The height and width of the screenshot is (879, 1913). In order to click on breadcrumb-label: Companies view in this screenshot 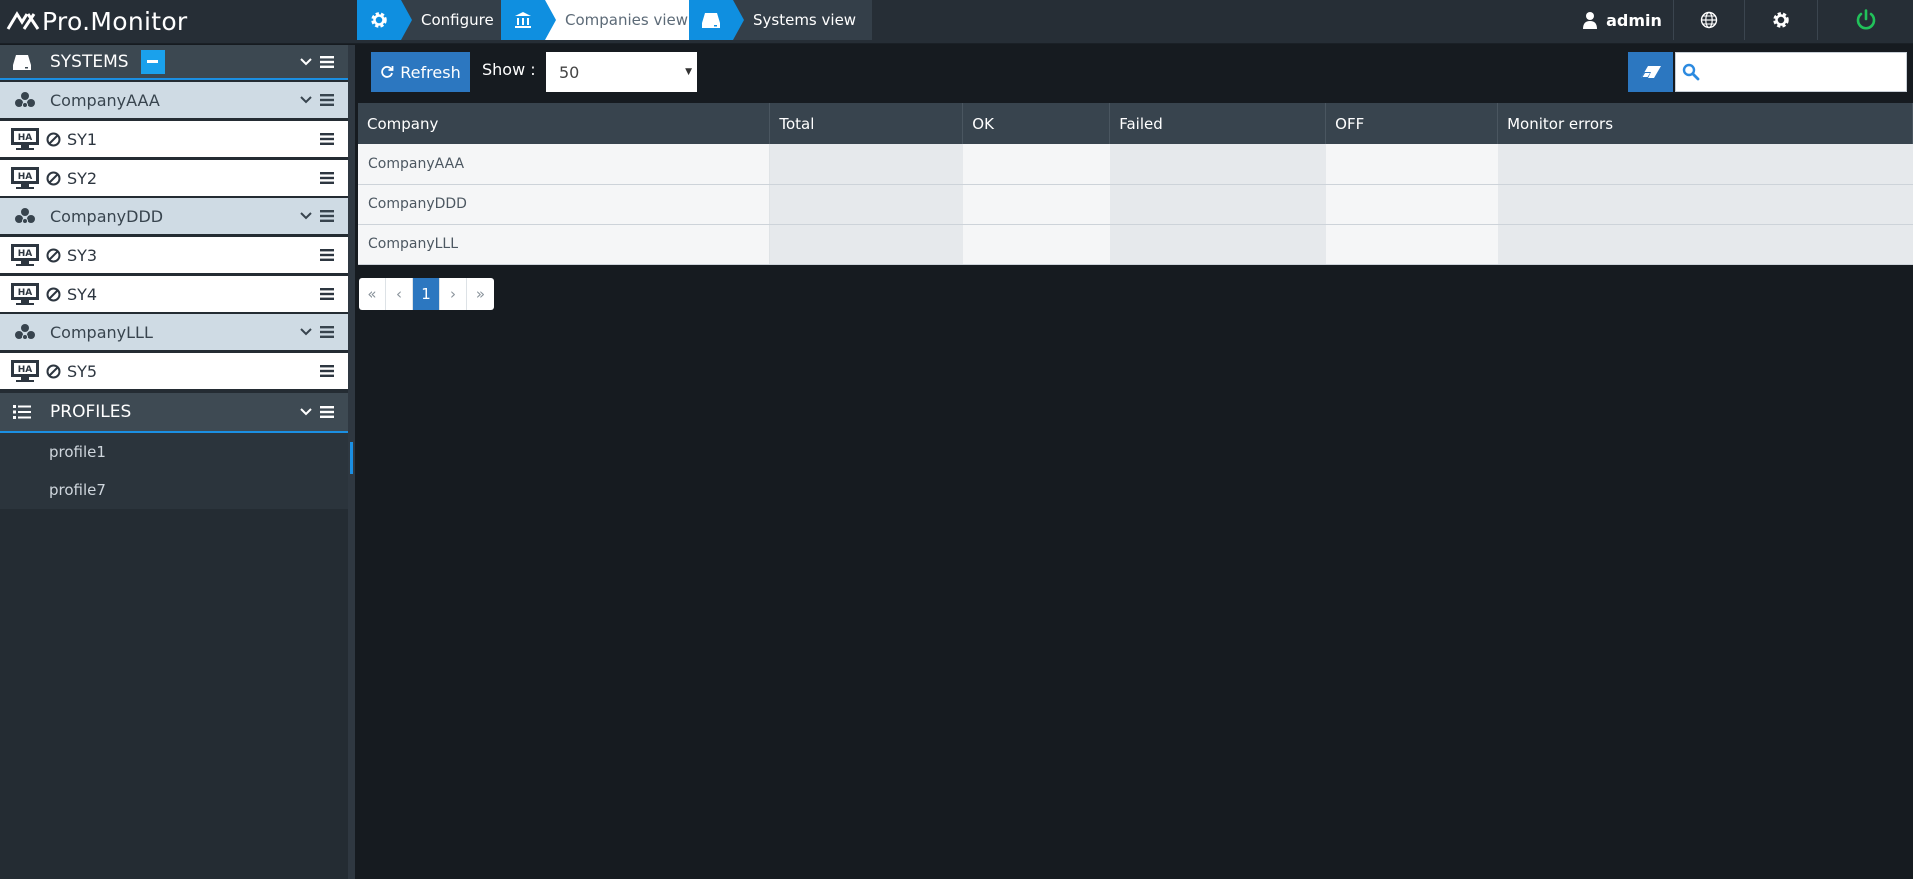, I will do `click(625, 20)`.